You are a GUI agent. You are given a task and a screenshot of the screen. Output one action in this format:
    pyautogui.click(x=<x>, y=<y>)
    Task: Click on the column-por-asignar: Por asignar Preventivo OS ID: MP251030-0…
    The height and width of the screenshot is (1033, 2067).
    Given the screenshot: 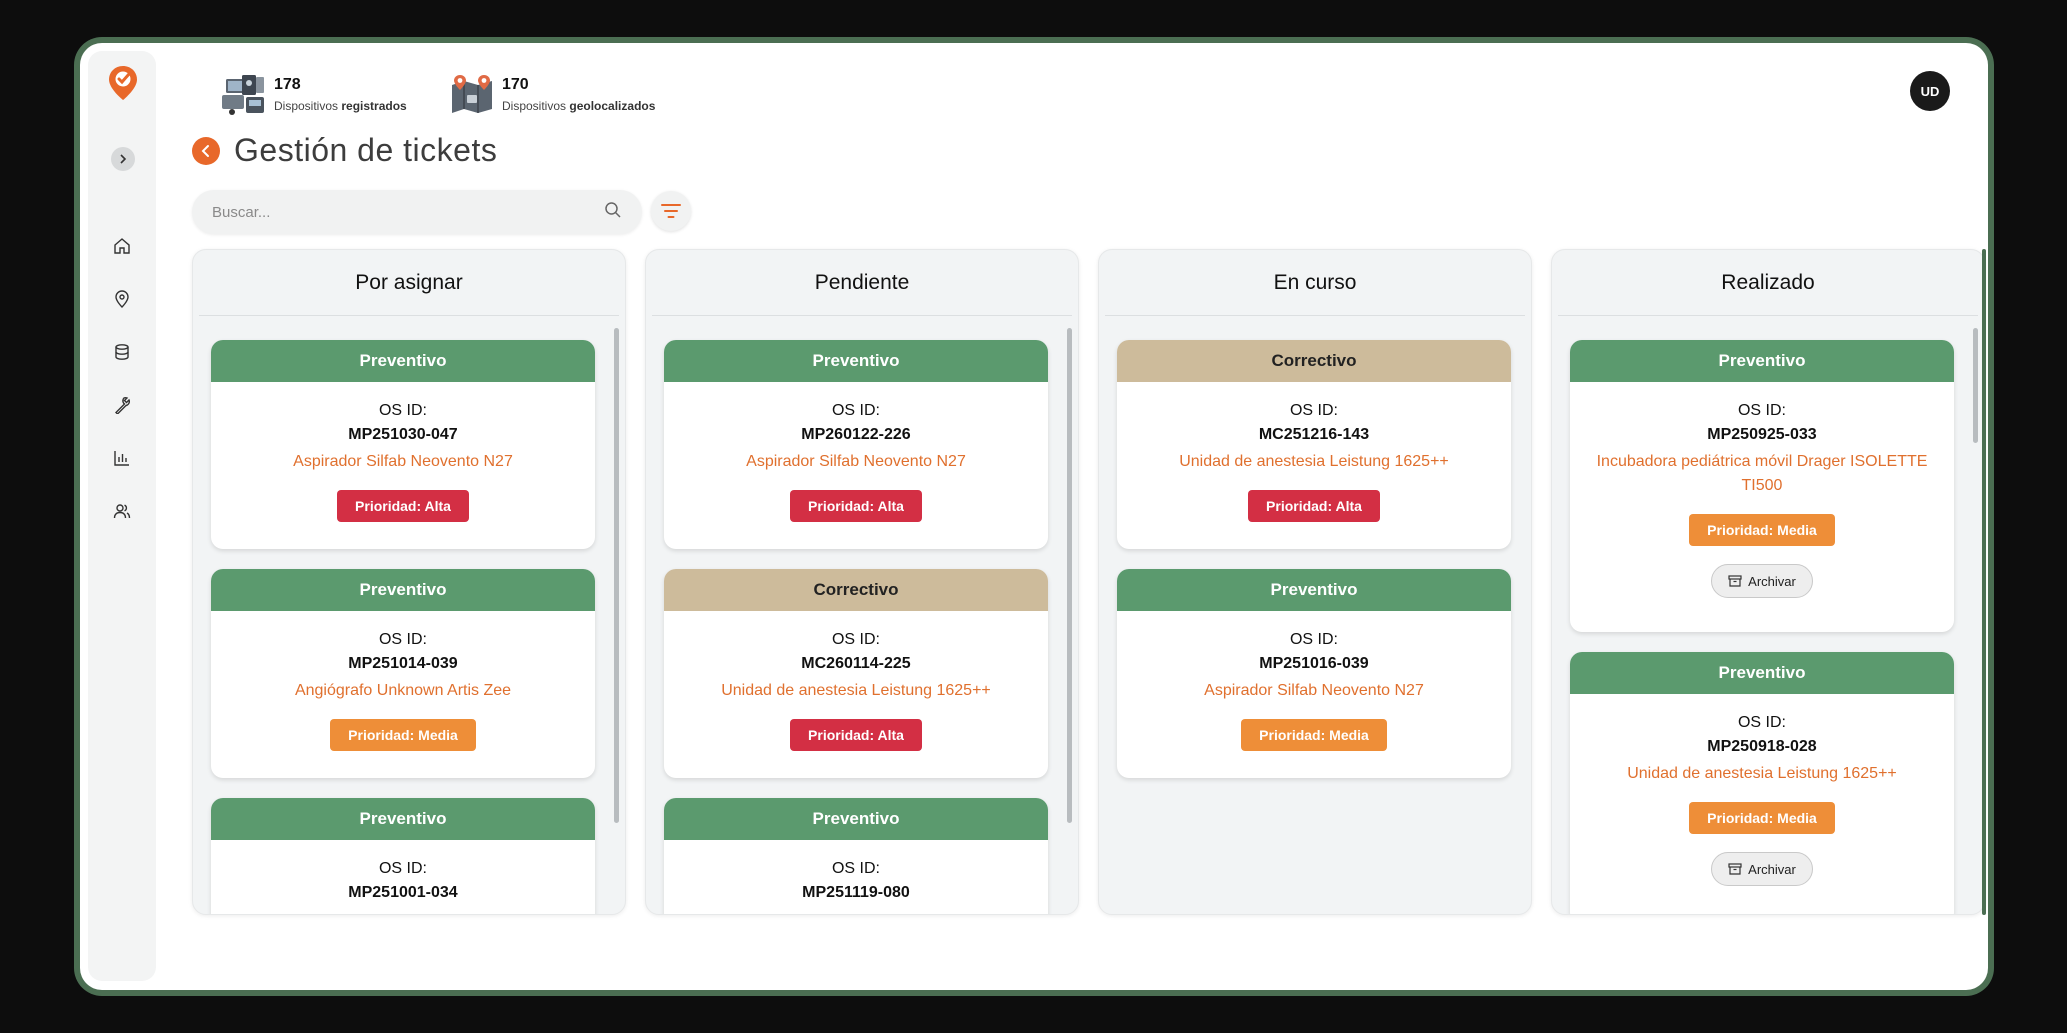 What is the action you would take?
    pyautogui.click(x=409, y=582)
    